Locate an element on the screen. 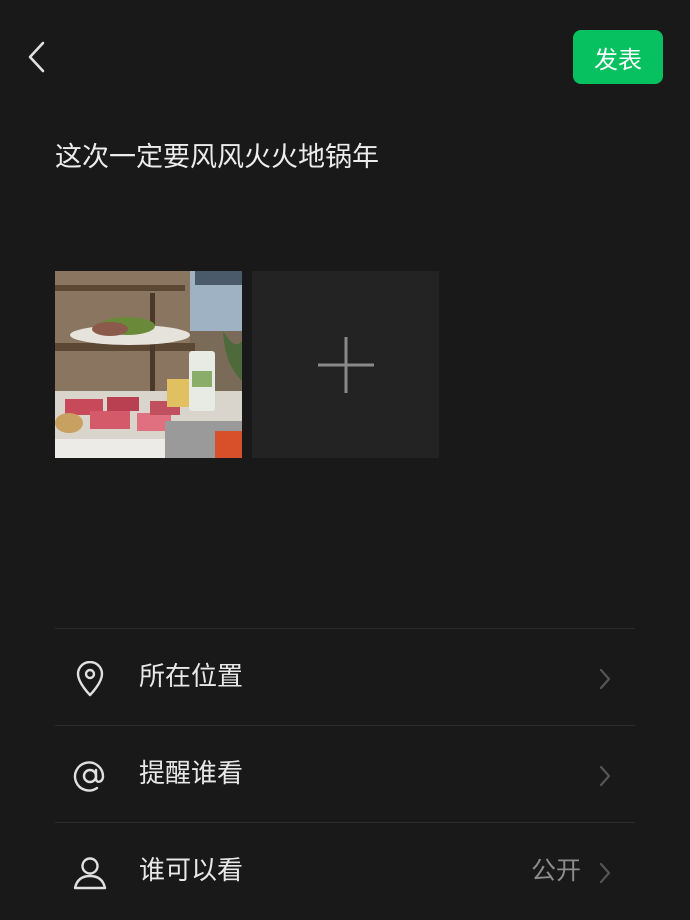 Image resolution: width=690 pixels, height=920 pixels. mention-row: 提醒谁看 is located at coordinates (345, 774).